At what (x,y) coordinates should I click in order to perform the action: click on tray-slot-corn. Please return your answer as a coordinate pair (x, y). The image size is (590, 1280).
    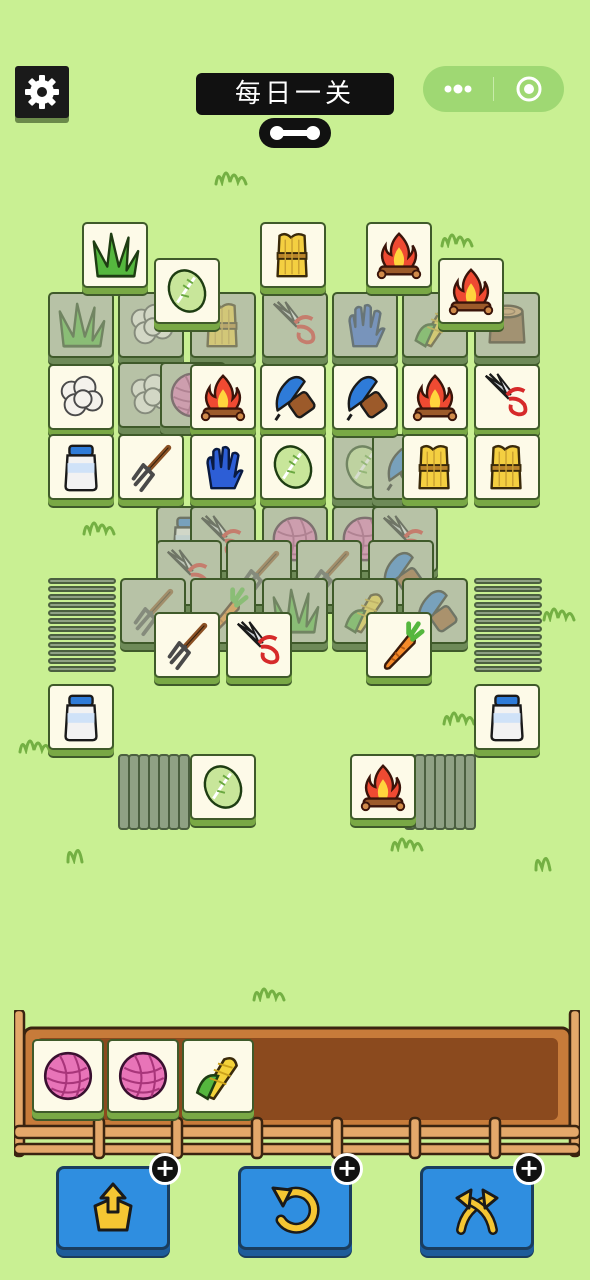
    Looking at the image, I should click on (218, 1076).